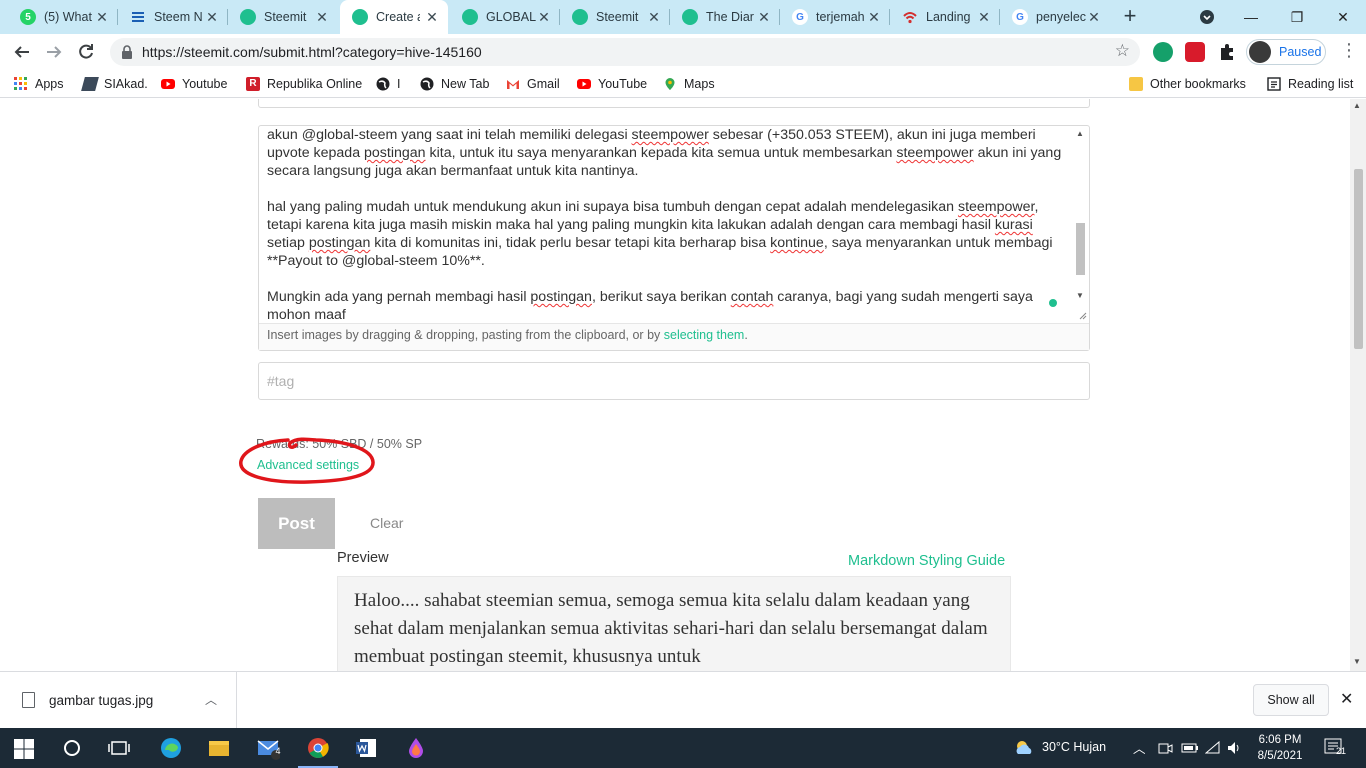 The height and width of the screenshot is (768, 1366). Describe the element at coordinates (752, 297) in the screenshot. I see `misspelled-word: contah` at that location.